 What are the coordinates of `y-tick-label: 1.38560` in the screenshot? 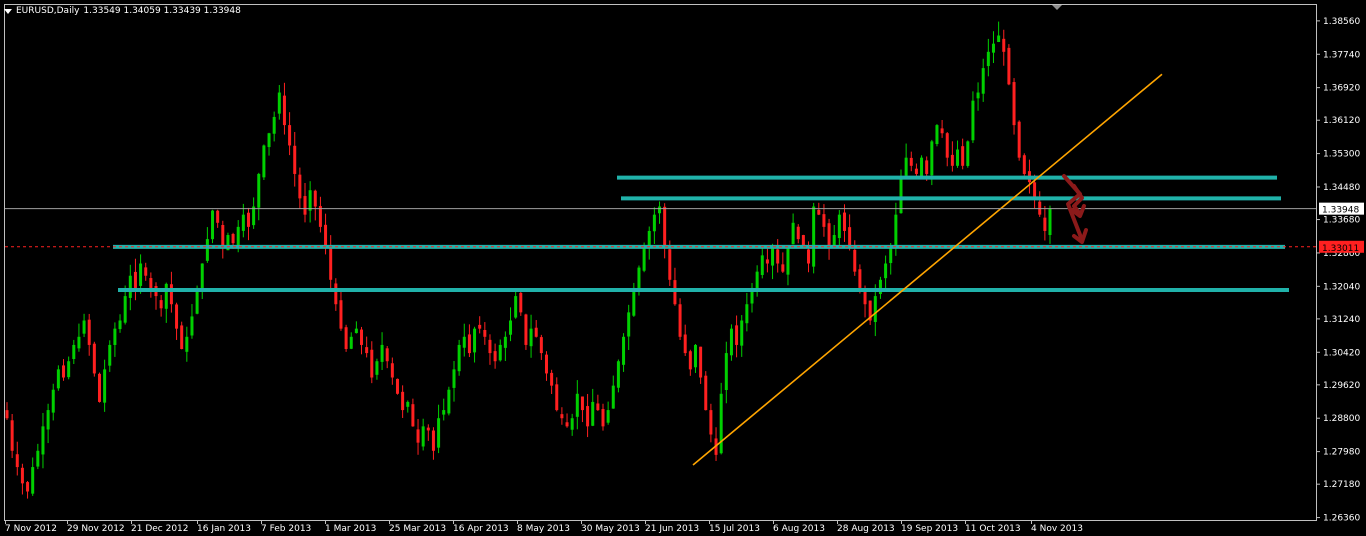 It's located at (1341, 22).